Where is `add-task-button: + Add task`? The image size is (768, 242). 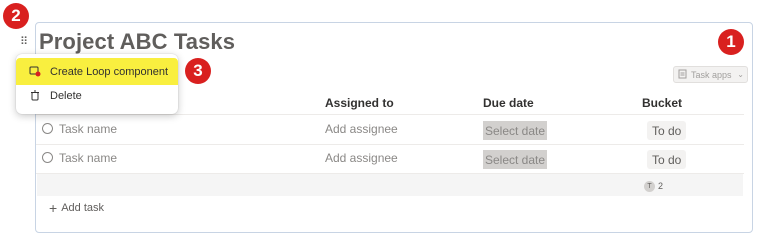
add-task-button: + Add task is located at coordinates (76, 208).